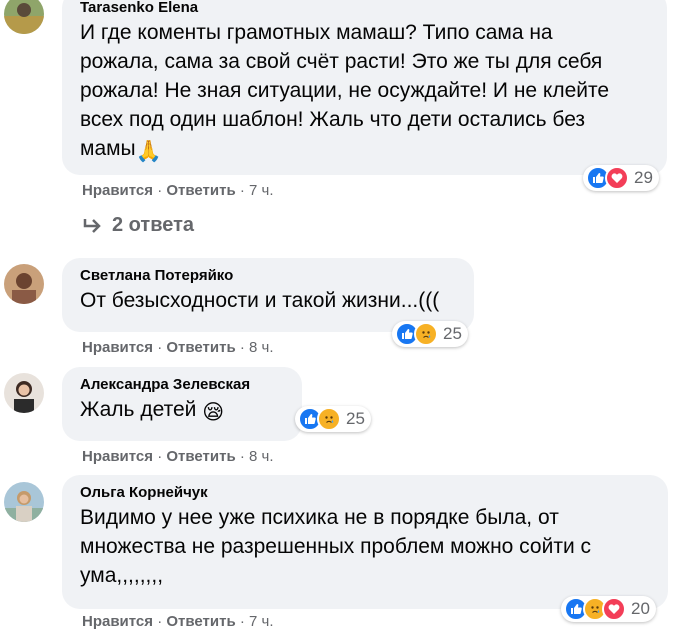  What do you see at coordinates (640, 608) in the screenshot?
I see `reaction-count: 20` at bounding box center [640, 608].